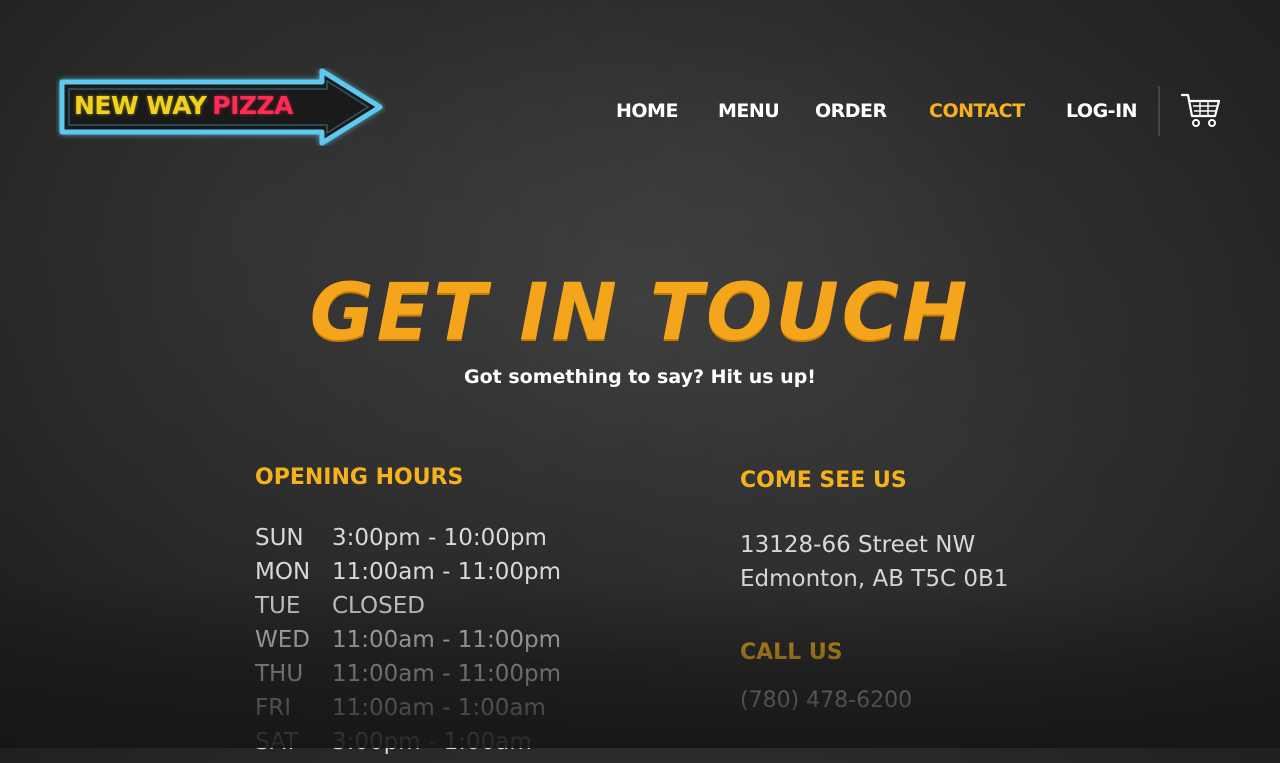 The height and width of the screenshot is (763, 1280). I want to click on cart-icon, so click(1201, 110).